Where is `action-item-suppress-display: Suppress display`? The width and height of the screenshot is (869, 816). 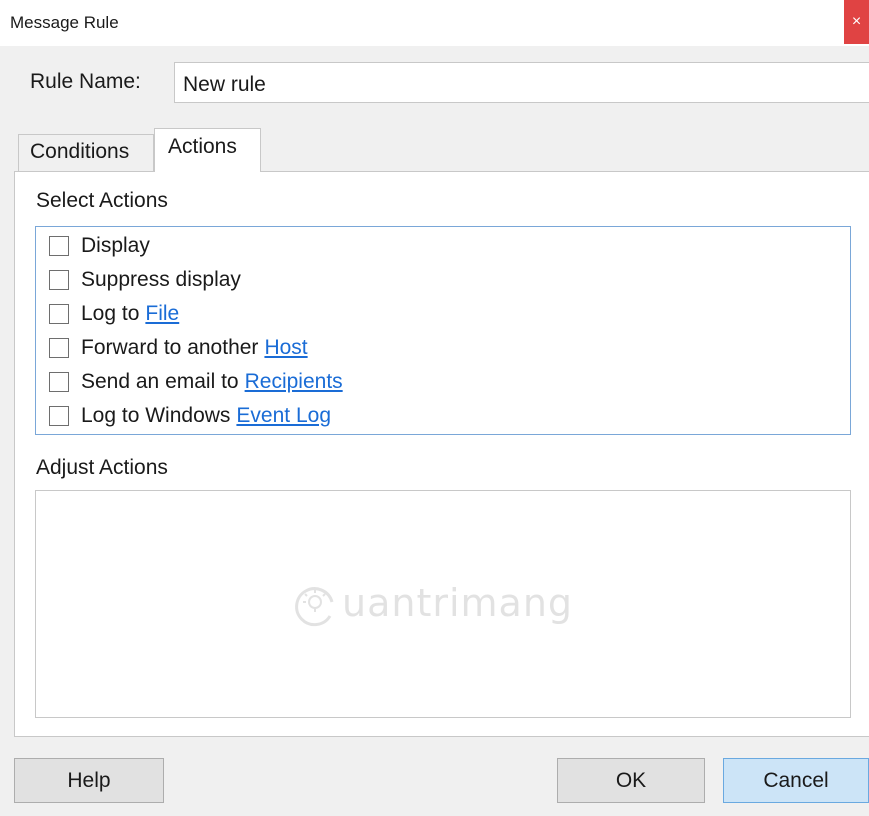 action-item-suppress-display: Suppress display is located at coordinates (145, 280).